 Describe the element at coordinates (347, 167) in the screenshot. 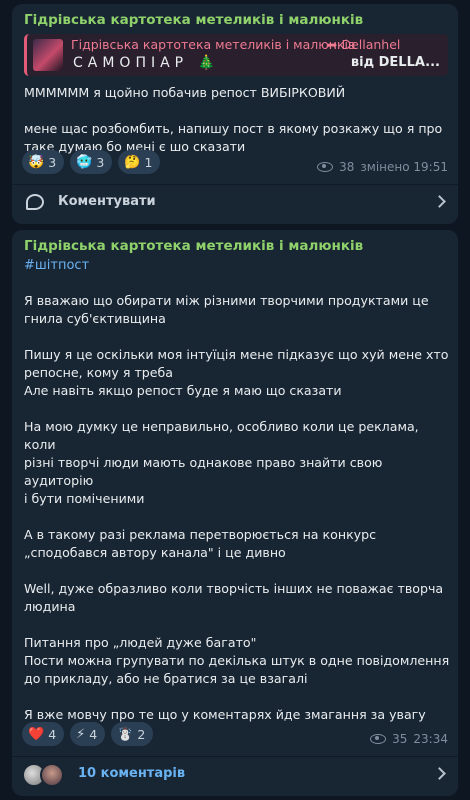

I see `views-count: 38` at that location.